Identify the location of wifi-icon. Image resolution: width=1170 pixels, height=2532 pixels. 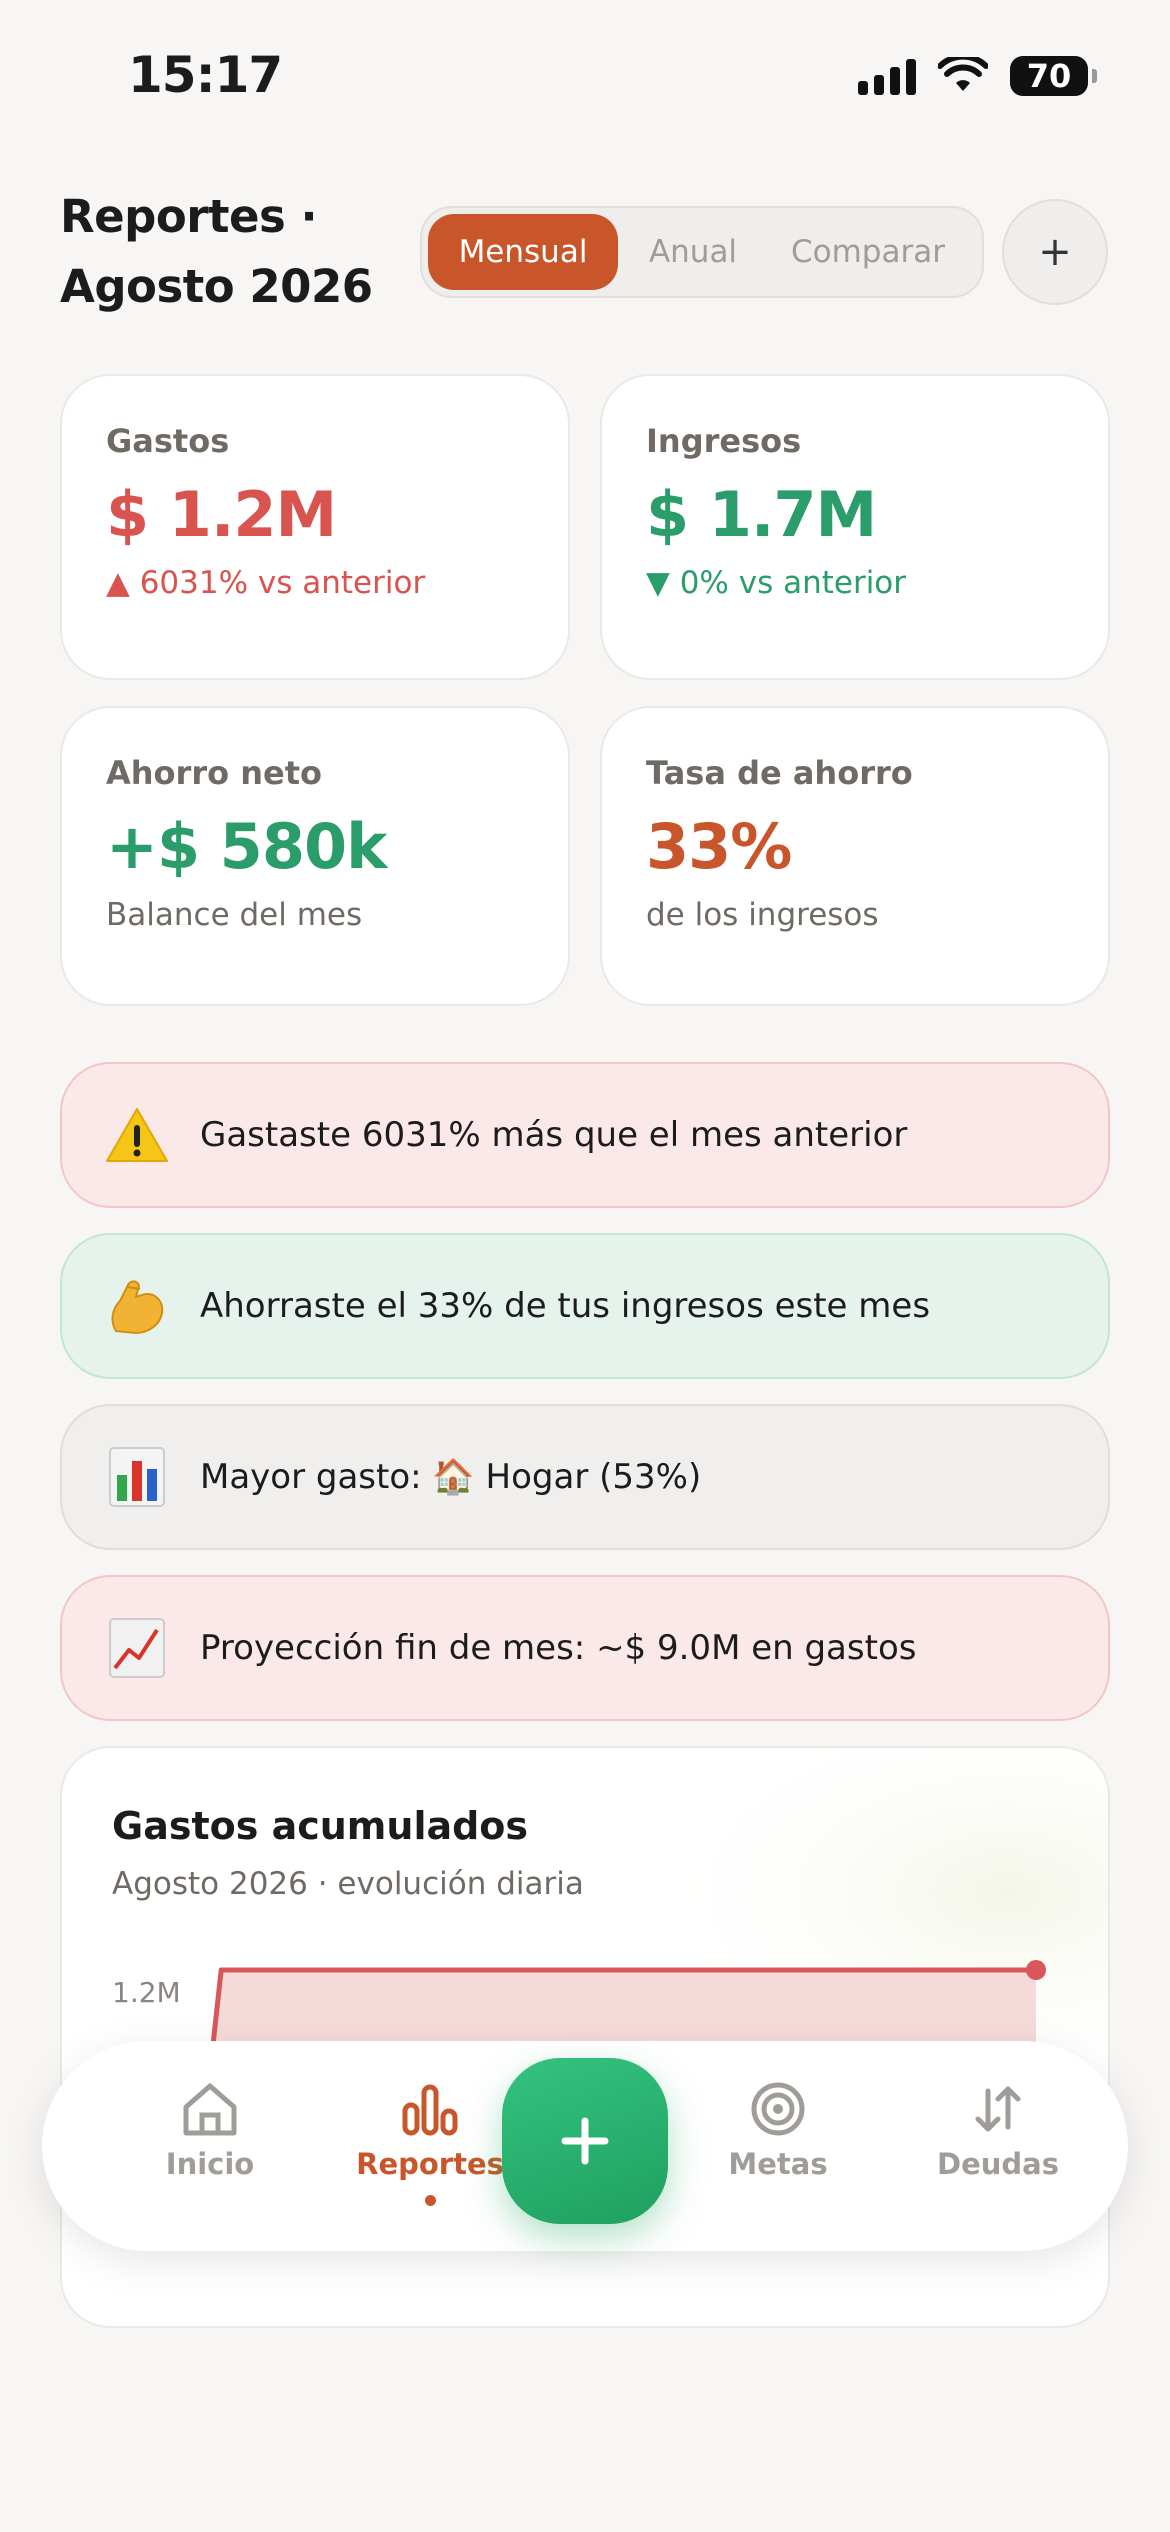
(963, 74).